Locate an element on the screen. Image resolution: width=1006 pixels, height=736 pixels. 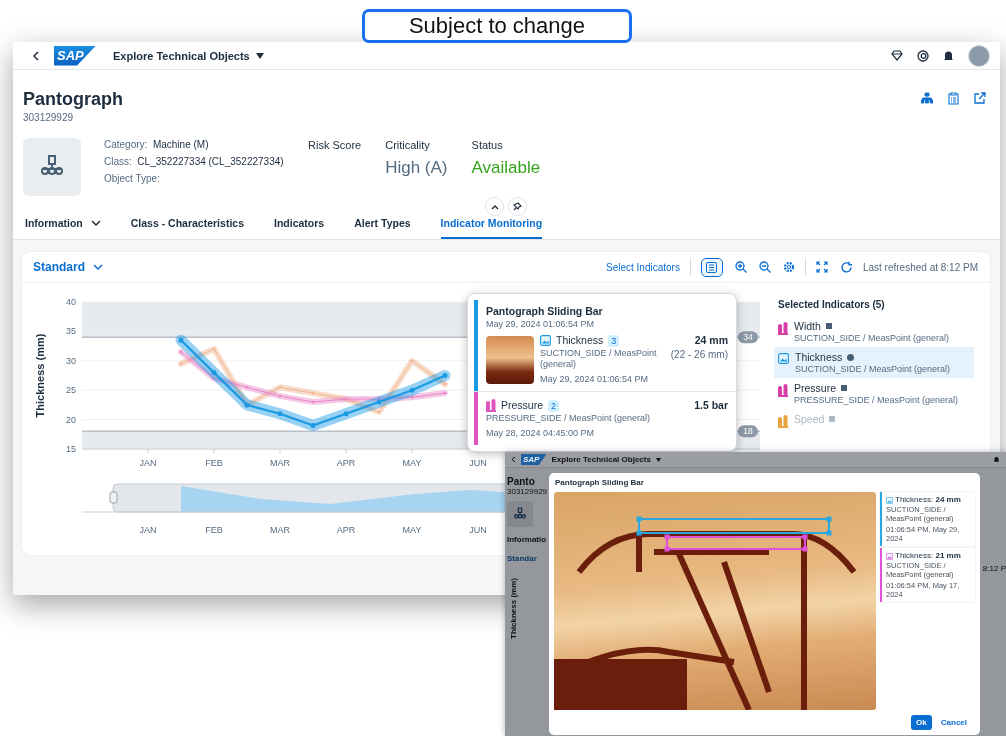
count-badge: 2 is located at coordinates (554, 405).